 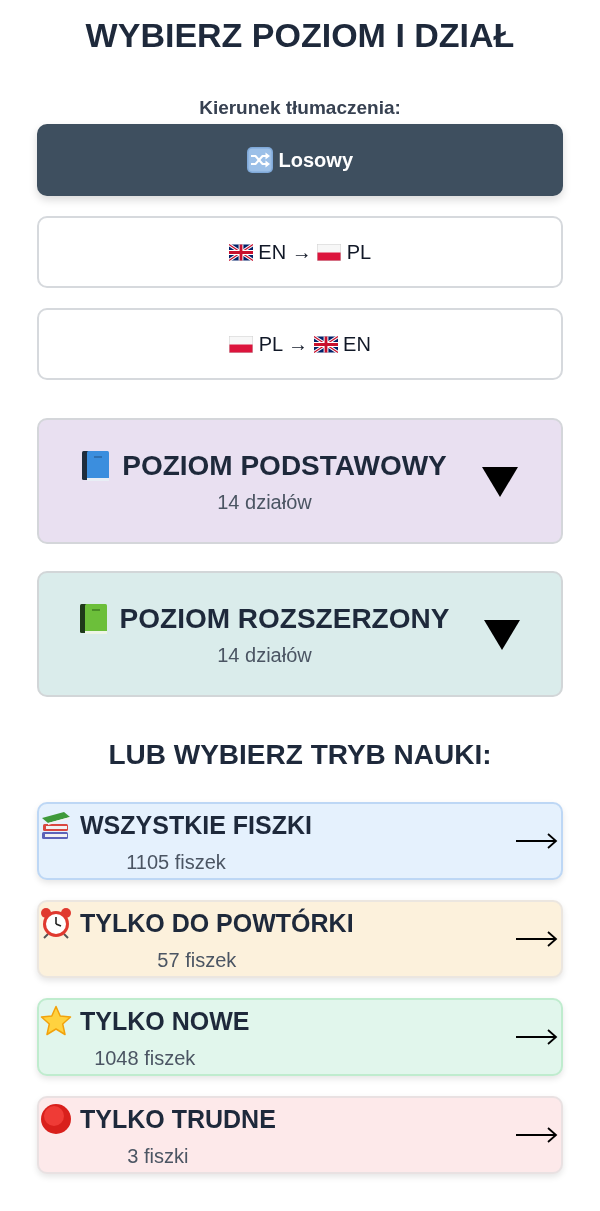 What do you see at coordinates (300, 1135) in the screenshot?
I see `study-mode-card: TYLKO TRUDNE 3 fiszki` at bounding box center [300, 1135].